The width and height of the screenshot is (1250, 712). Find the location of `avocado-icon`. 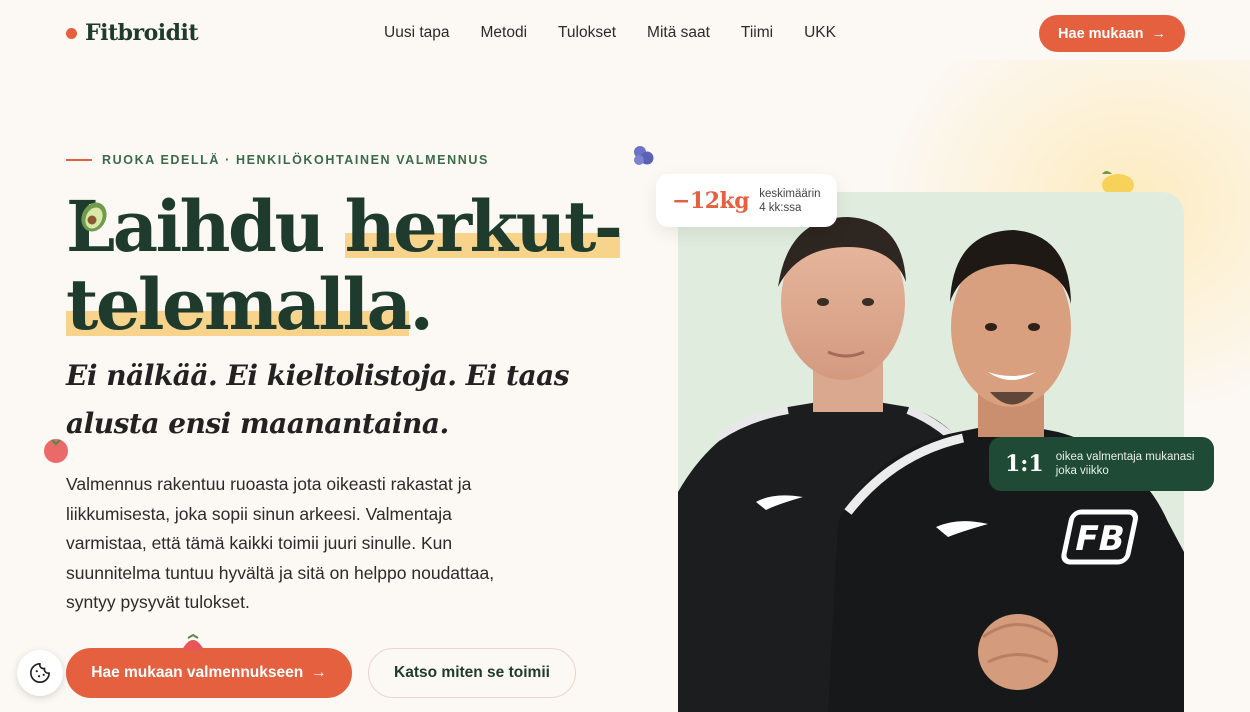

avocado-icon is located at coordinates (94, 217).